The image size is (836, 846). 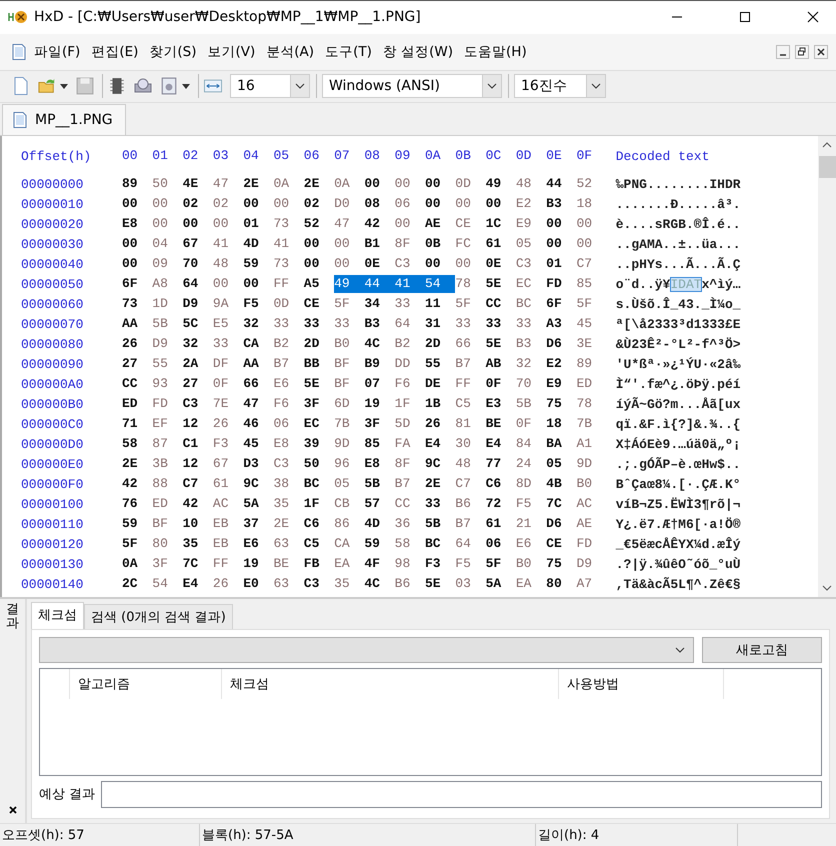 What do you see at coordinates (319, 224) in the screenshot?
I see `hex-byte: 52` at bounding box center [319, 224].